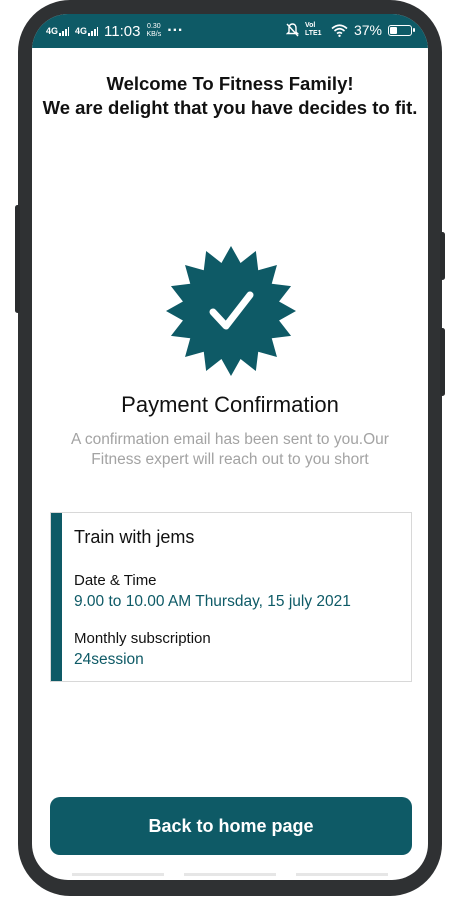 The width and height of the screenshot is (460, 900). I want to click on side-button, so click(442, 362).